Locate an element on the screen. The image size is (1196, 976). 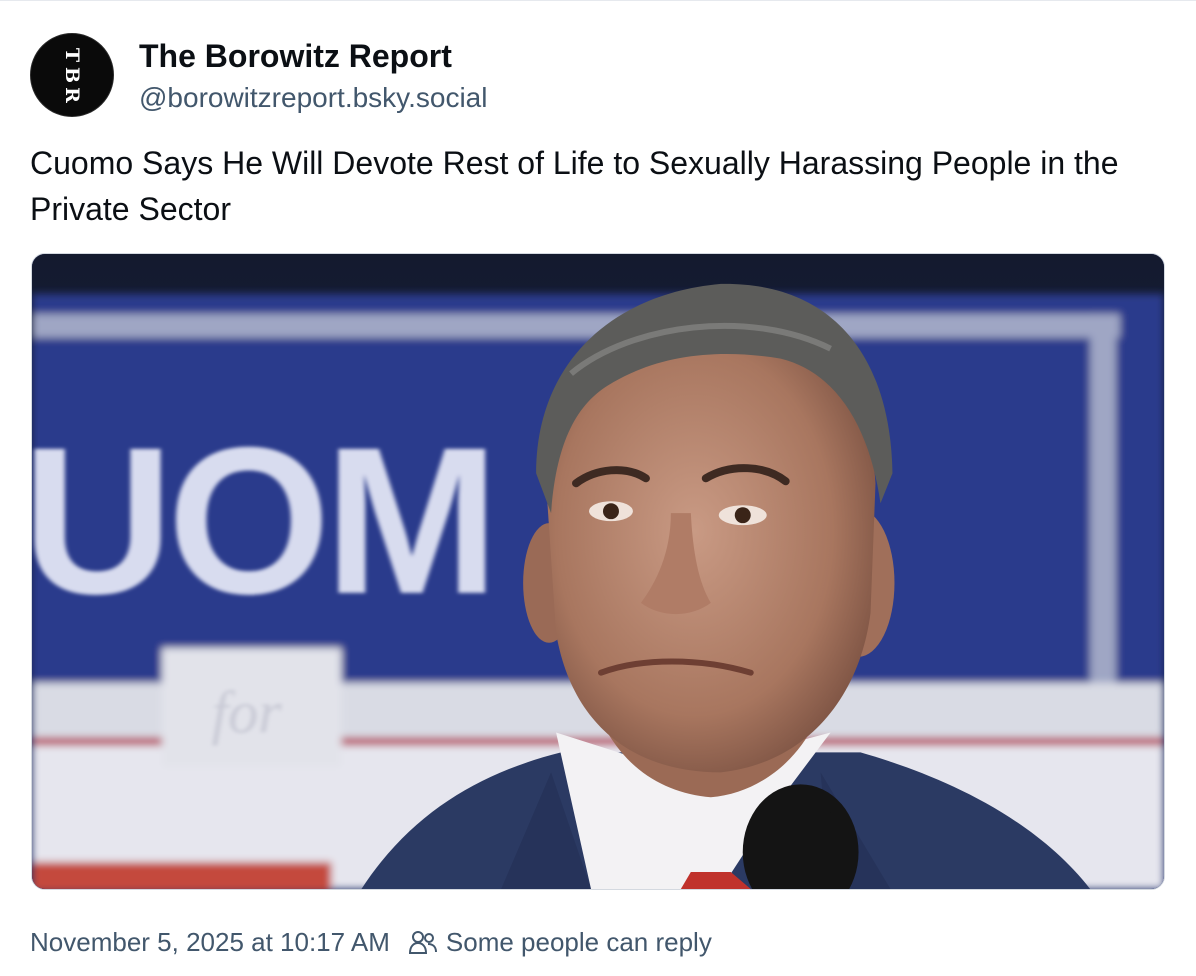
top-divider is located at coordinates (598, 0).